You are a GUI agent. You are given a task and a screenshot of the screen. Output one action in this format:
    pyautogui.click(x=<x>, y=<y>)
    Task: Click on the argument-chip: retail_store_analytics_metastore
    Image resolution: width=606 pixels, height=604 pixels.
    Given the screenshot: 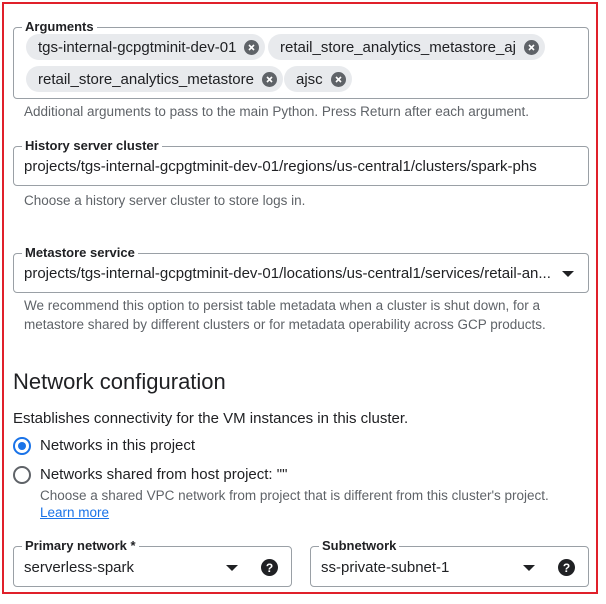 What is the action you would take?
    pyautogui.click(x=154, y=79)
    